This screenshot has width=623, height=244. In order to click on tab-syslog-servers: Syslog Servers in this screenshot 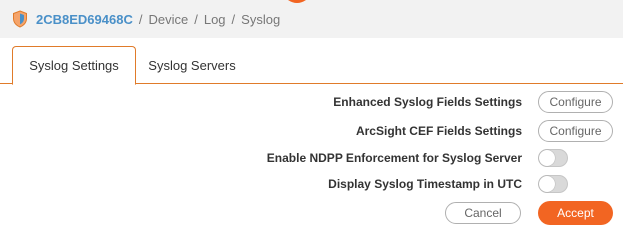, I will do `click(192, 65)`.